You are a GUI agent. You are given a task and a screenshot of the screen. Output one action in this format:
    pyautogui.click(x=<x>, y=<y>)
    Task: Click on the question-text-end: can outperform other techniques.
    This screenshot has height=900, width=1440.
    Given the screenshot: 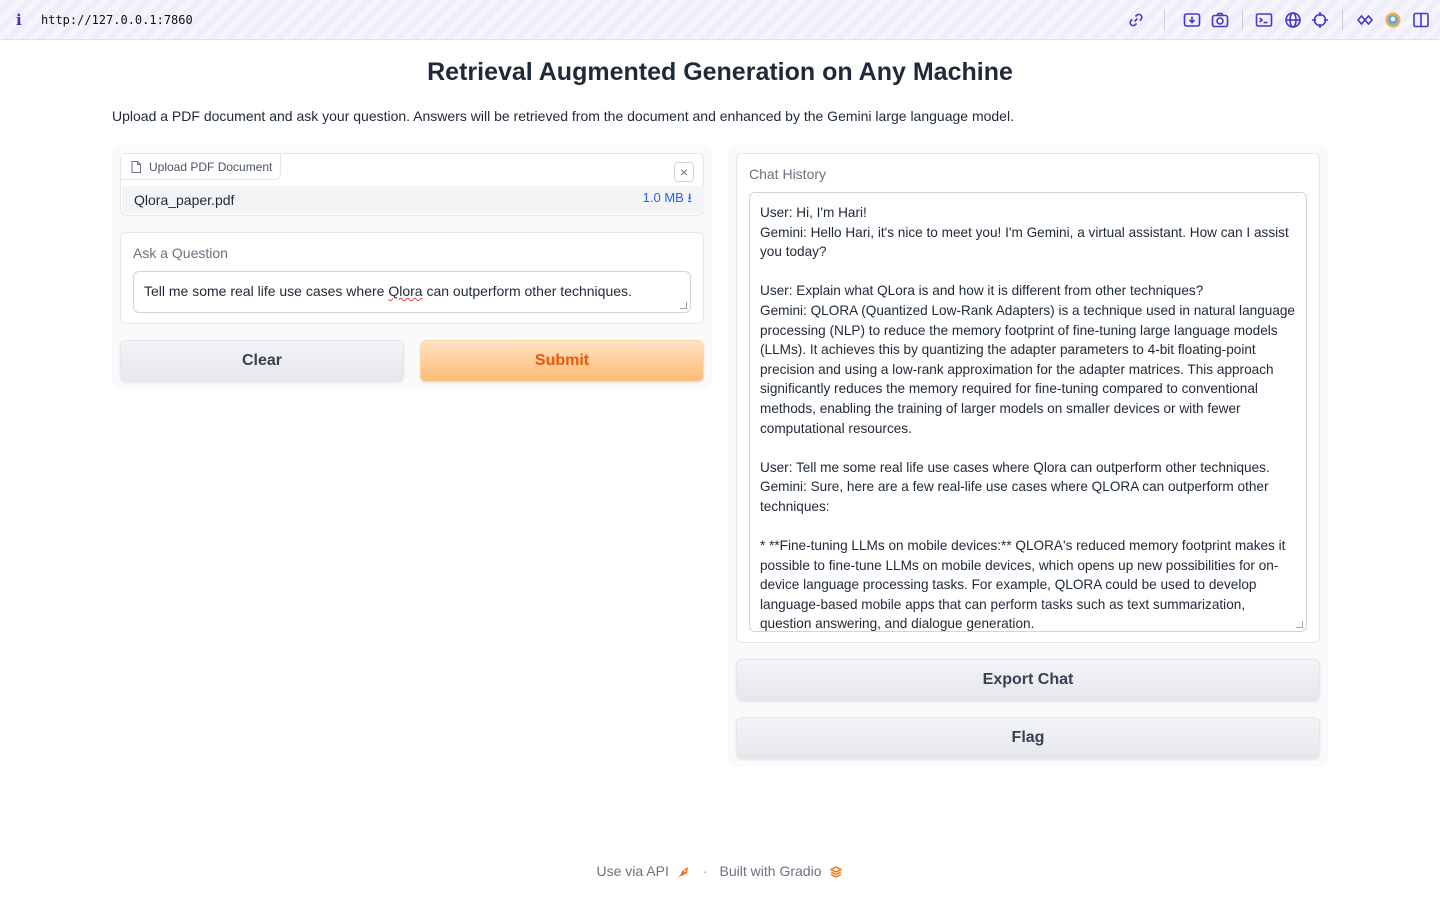 What is the action you would take?
    pyautogui.click(x=527, y=291)
    